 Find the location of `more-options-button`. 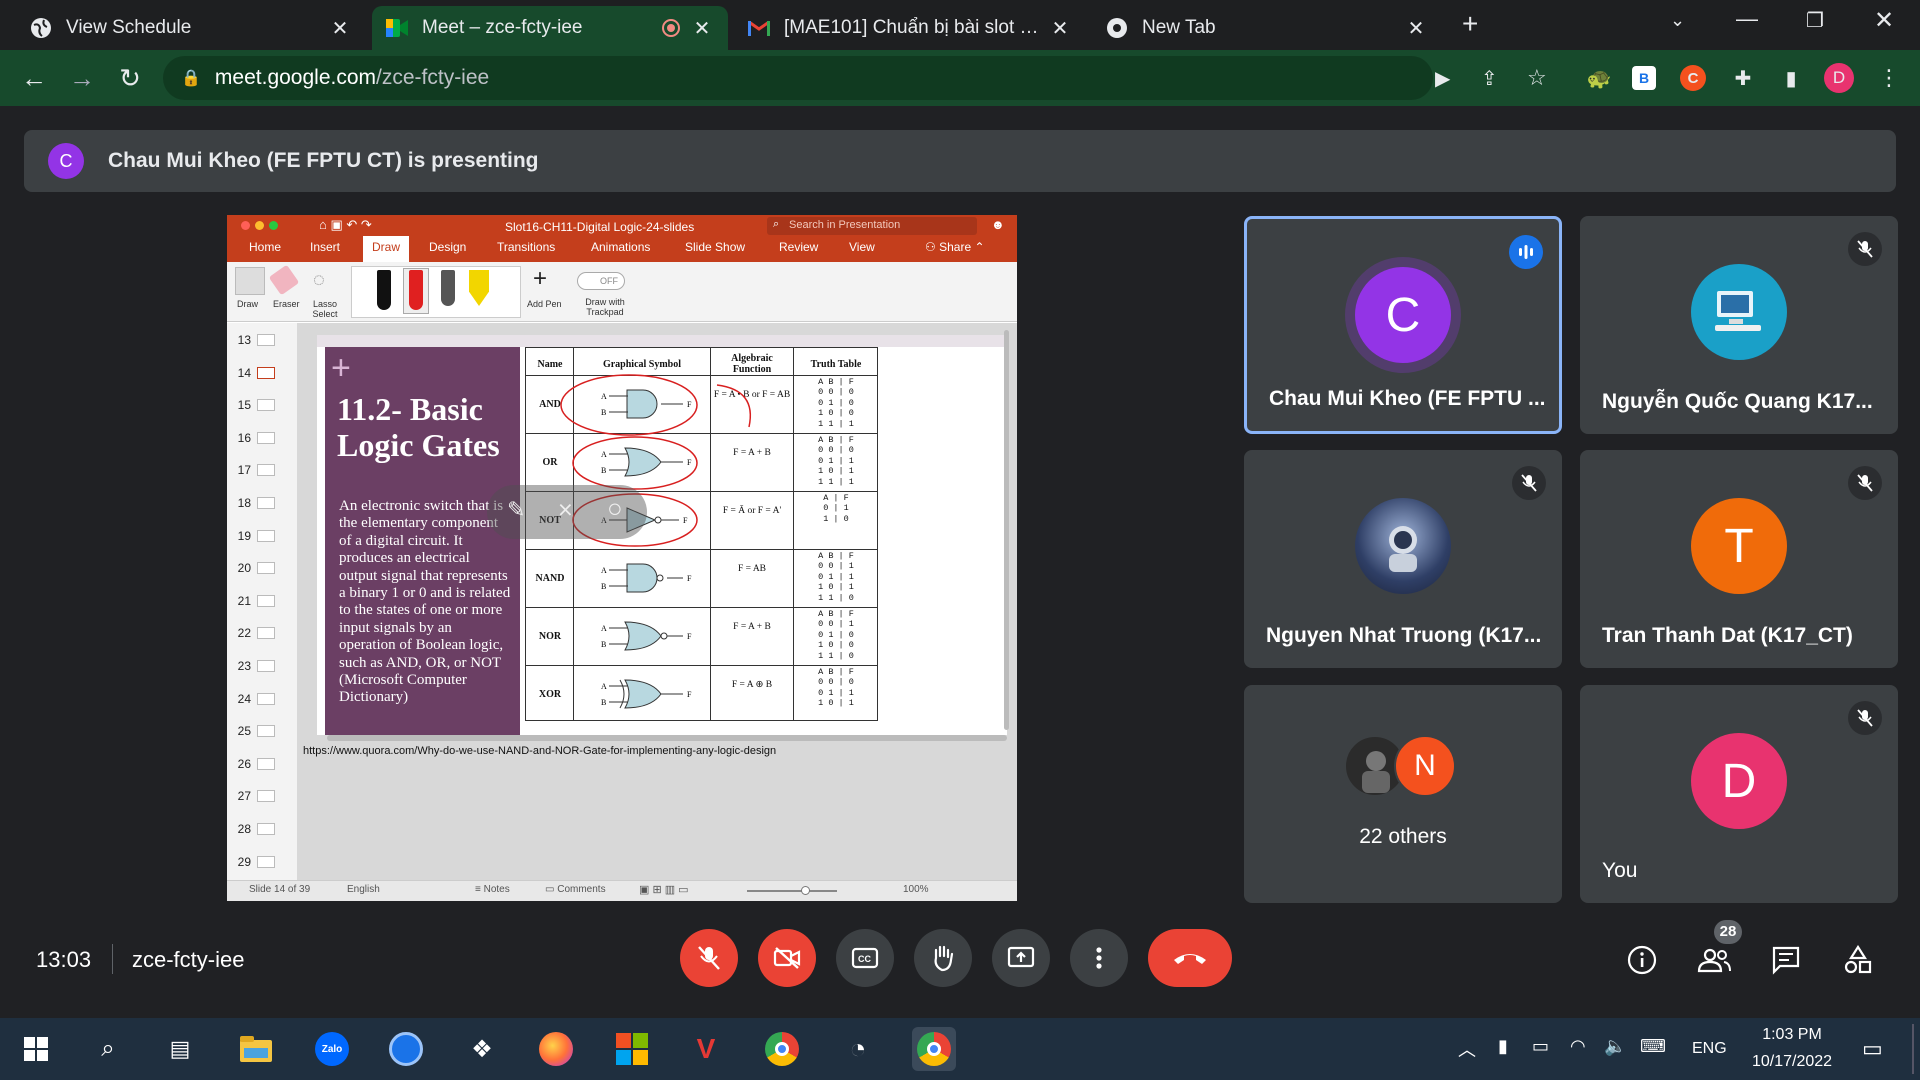

more-options-button is located at coordinates (1099, 958).